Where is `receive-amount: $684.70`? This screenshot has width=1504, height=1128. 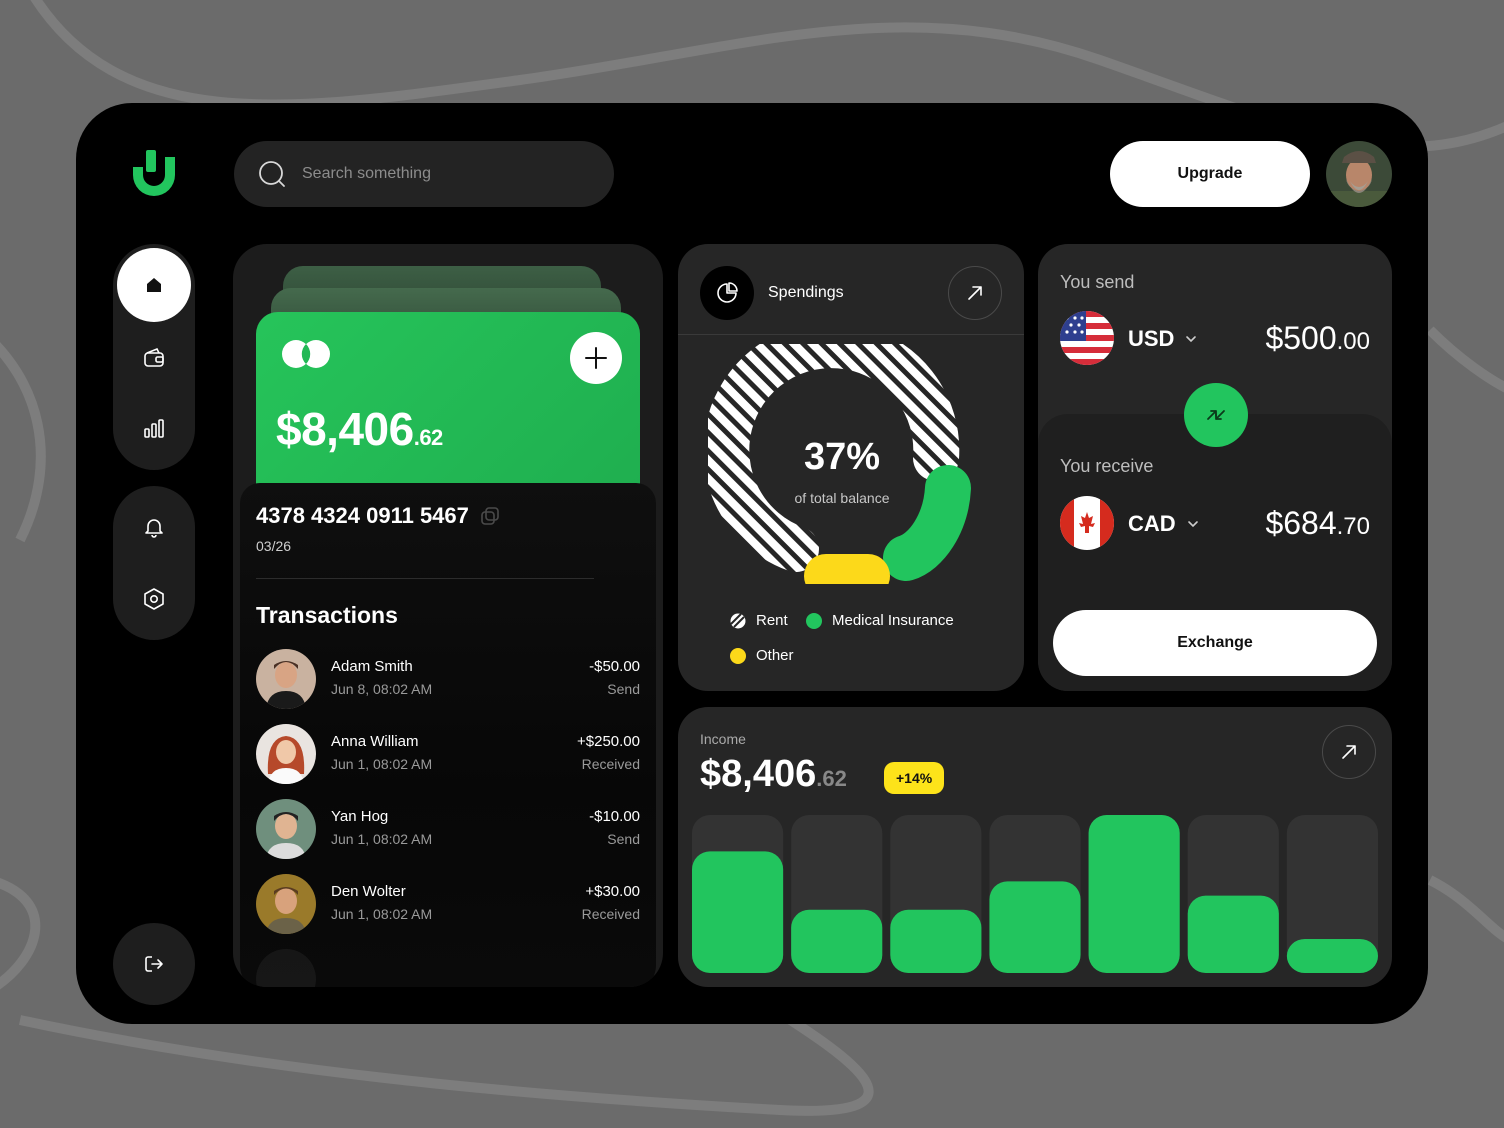
receive-amount: $684.70 is located at coordinates (1317, 523).